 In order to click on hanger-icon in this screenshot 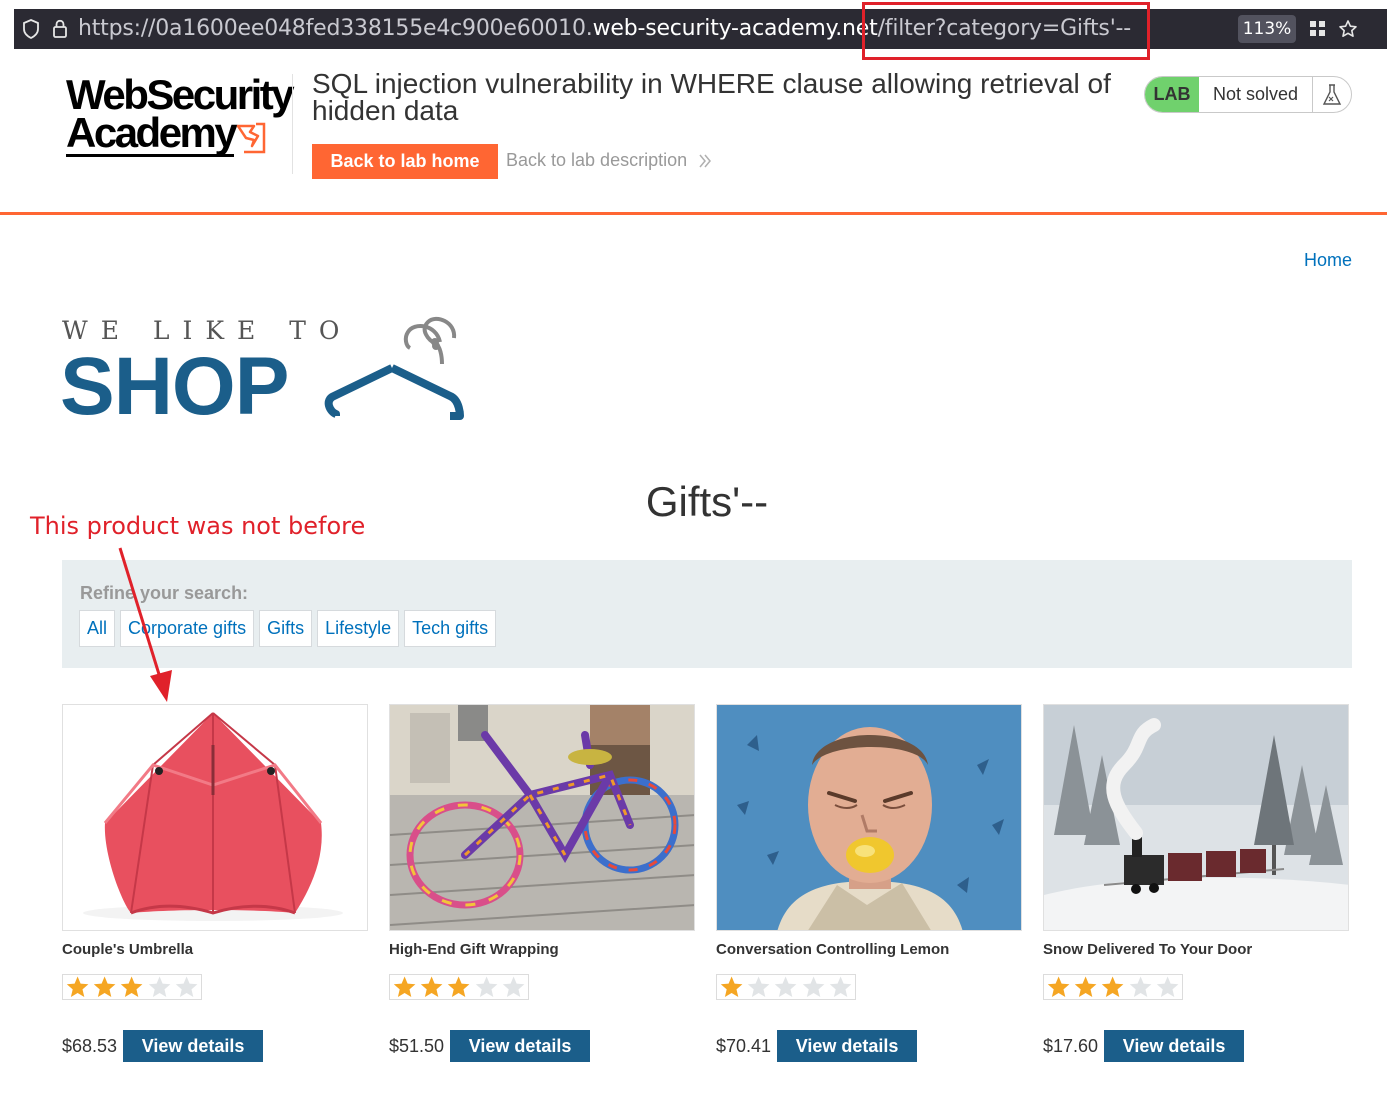, I will do `click(394, 368)`.